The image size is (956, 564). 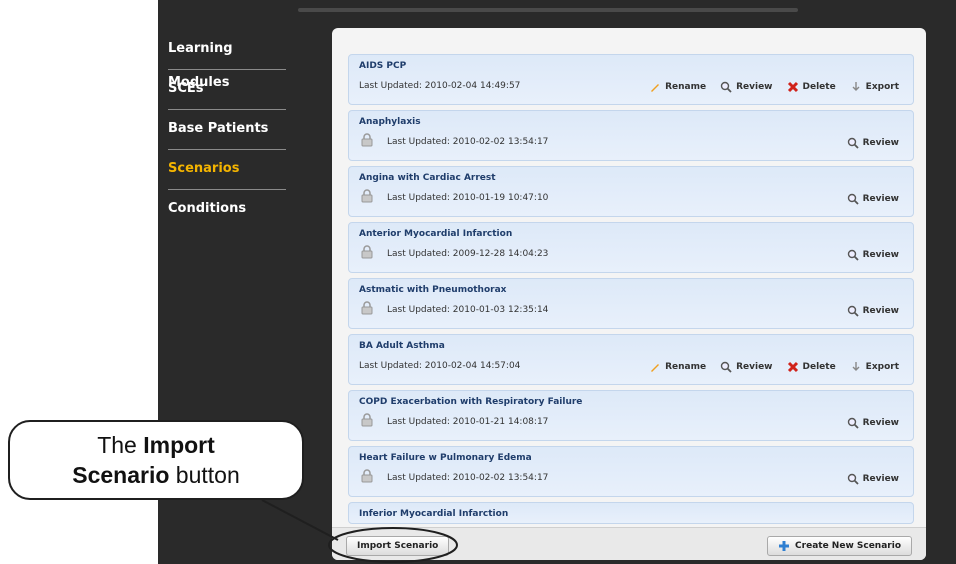 What do you see at coordinates (402, 346) in the screenshot?
I see `scenario-title: BA Adult Asthma` at bounding box center [402, 346].